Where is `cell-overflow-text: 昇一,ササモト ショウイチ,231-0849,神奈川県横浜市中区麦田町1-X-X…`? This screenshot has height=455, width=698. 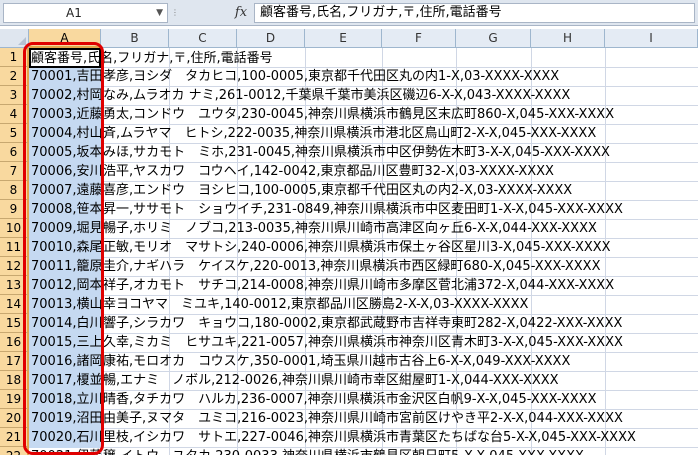
cell-overflow-text: 昇一,ササモト ショウイチ,231-0849,神奈川県横浜市中区麦田町1-X-X… is located at coordinates (363, 209).